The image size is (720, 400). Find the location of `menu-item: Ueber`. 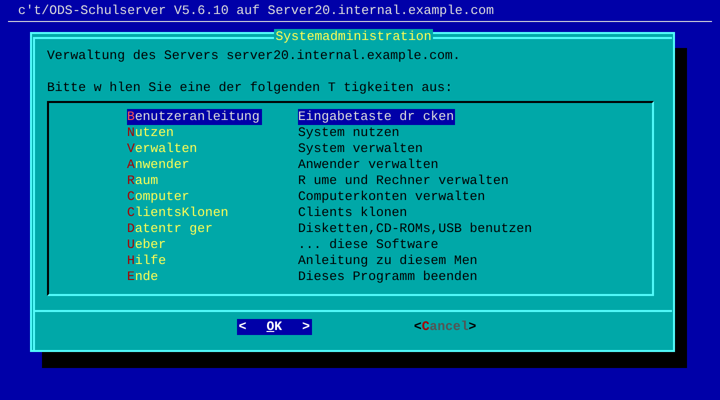

menu-item: Ueber is located at coordinates (147, 245).